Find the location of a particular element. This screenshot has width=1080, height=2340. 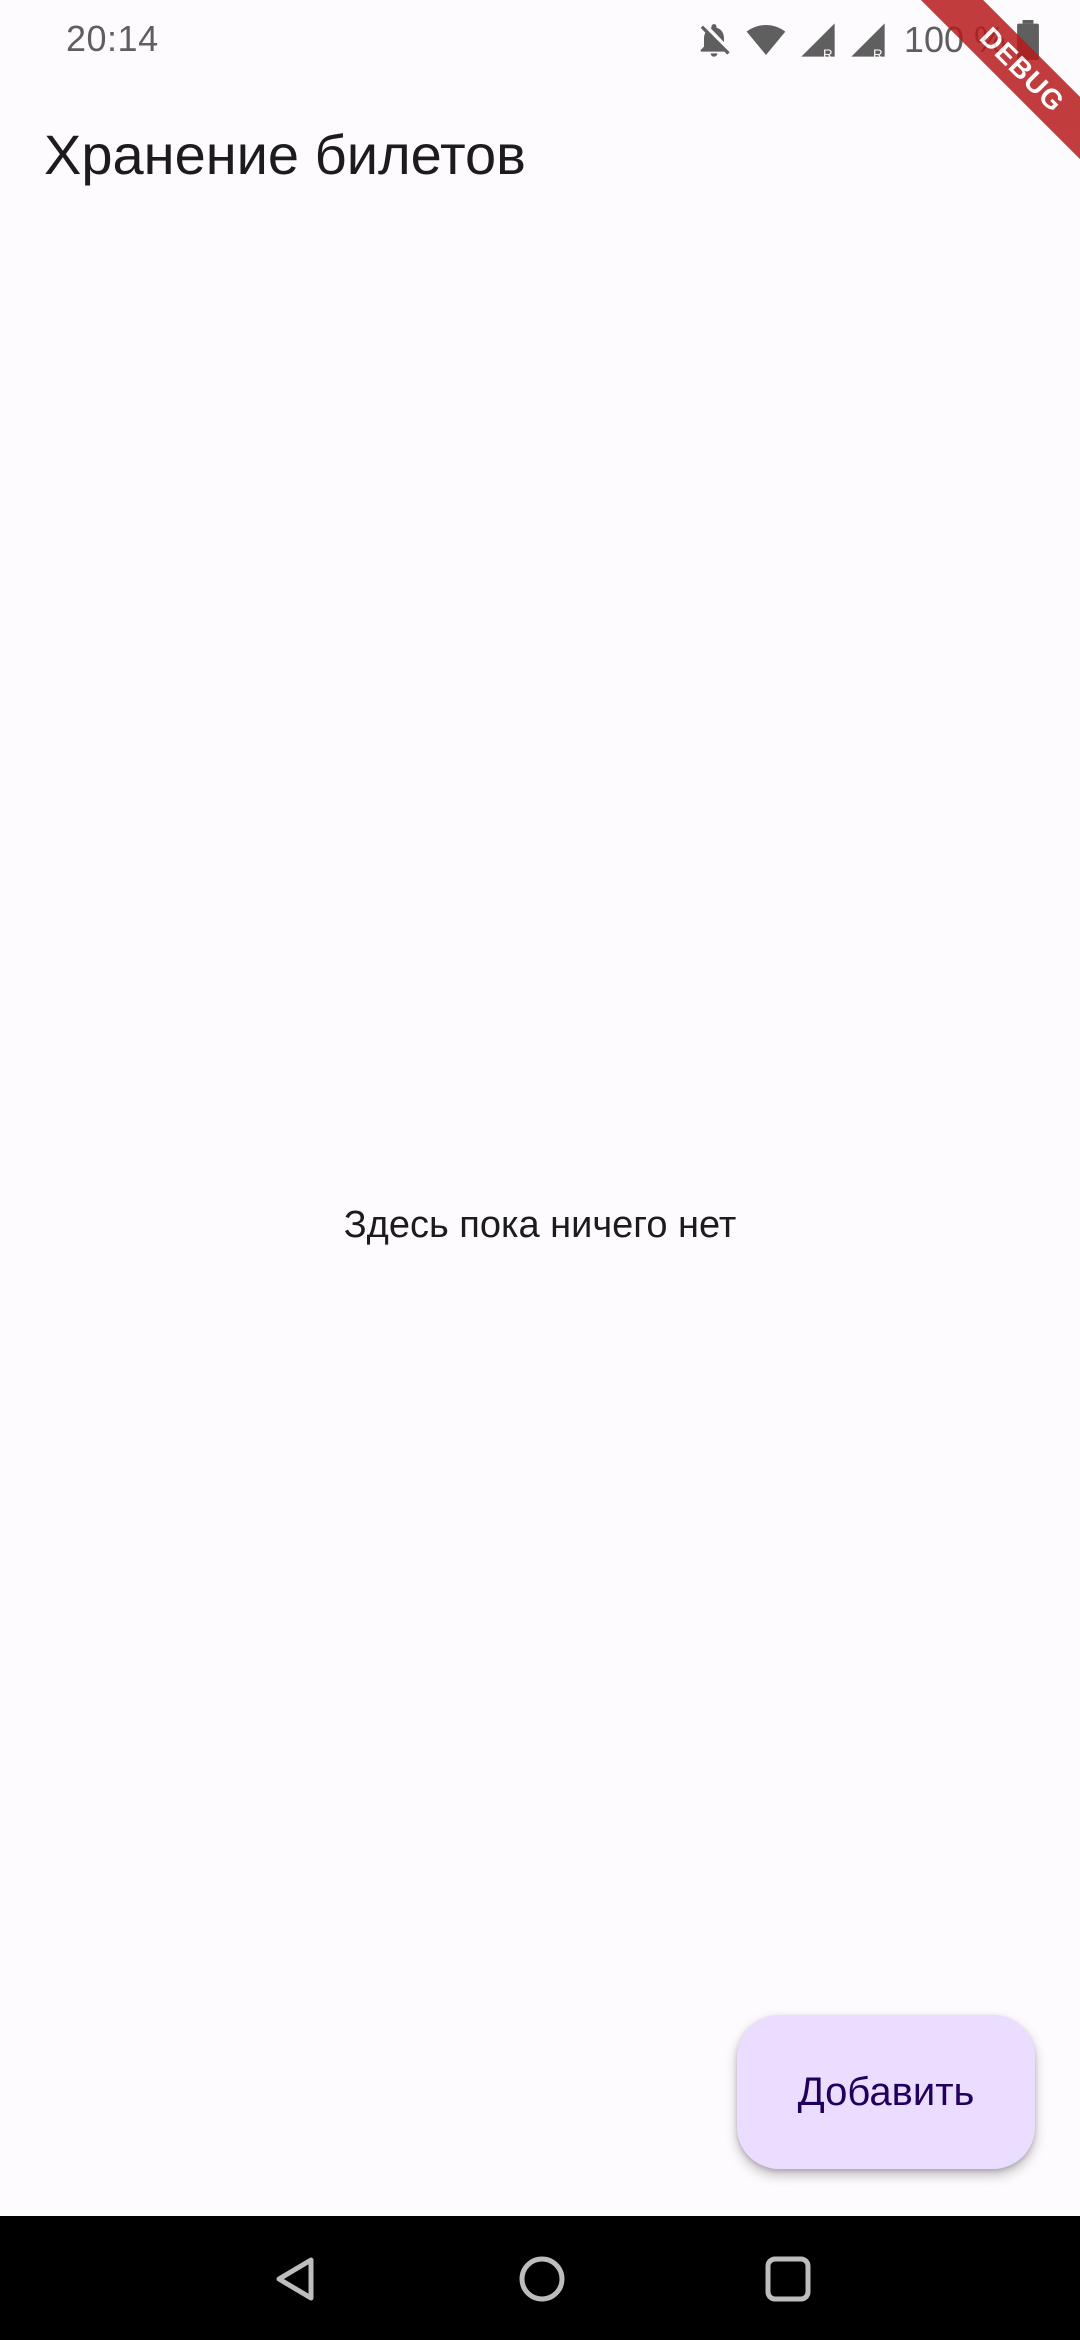

home-icon is located at coordinates (542, 2279).